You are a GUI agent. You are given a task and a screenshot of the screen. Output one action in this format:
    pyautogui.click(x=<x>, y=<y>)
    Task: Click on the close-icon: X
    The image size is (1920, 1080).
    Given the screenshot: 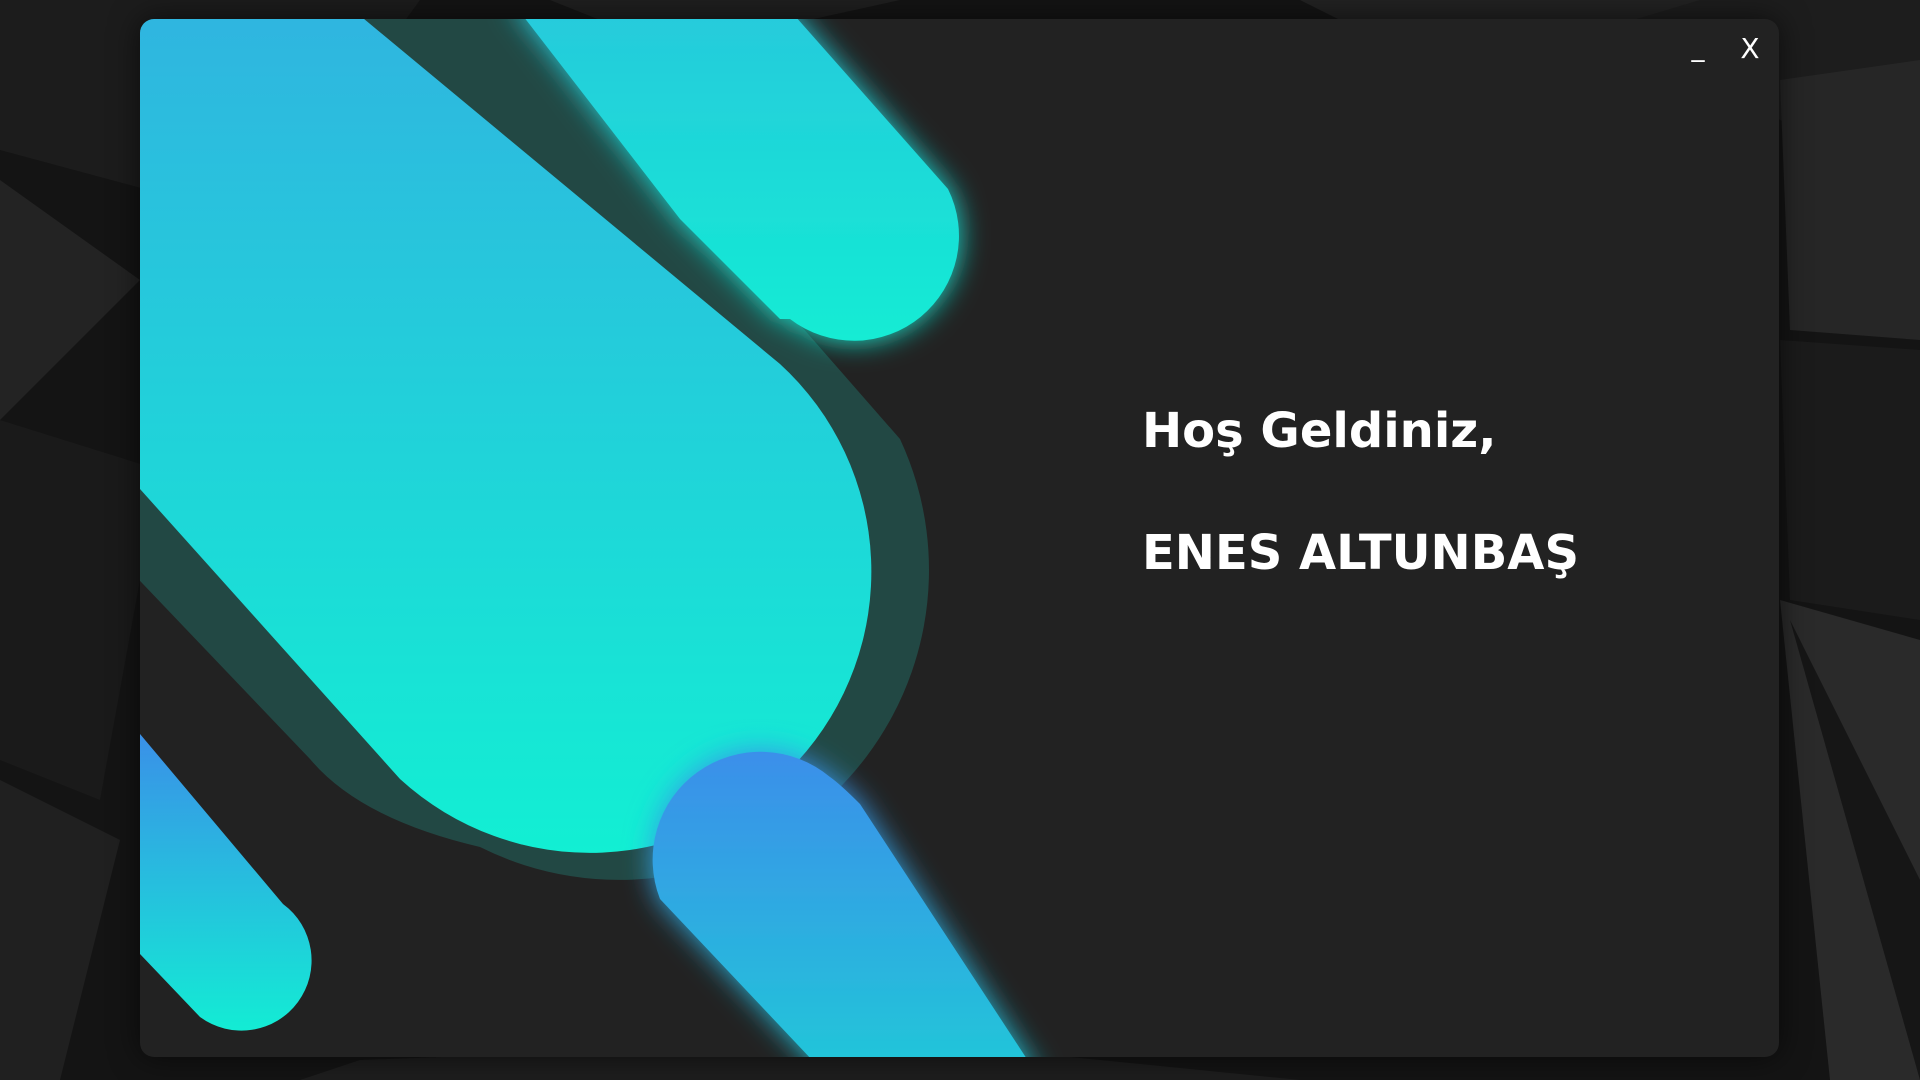 What is the action you would take?
    pyautogui.click(x=1750, y=49)
    